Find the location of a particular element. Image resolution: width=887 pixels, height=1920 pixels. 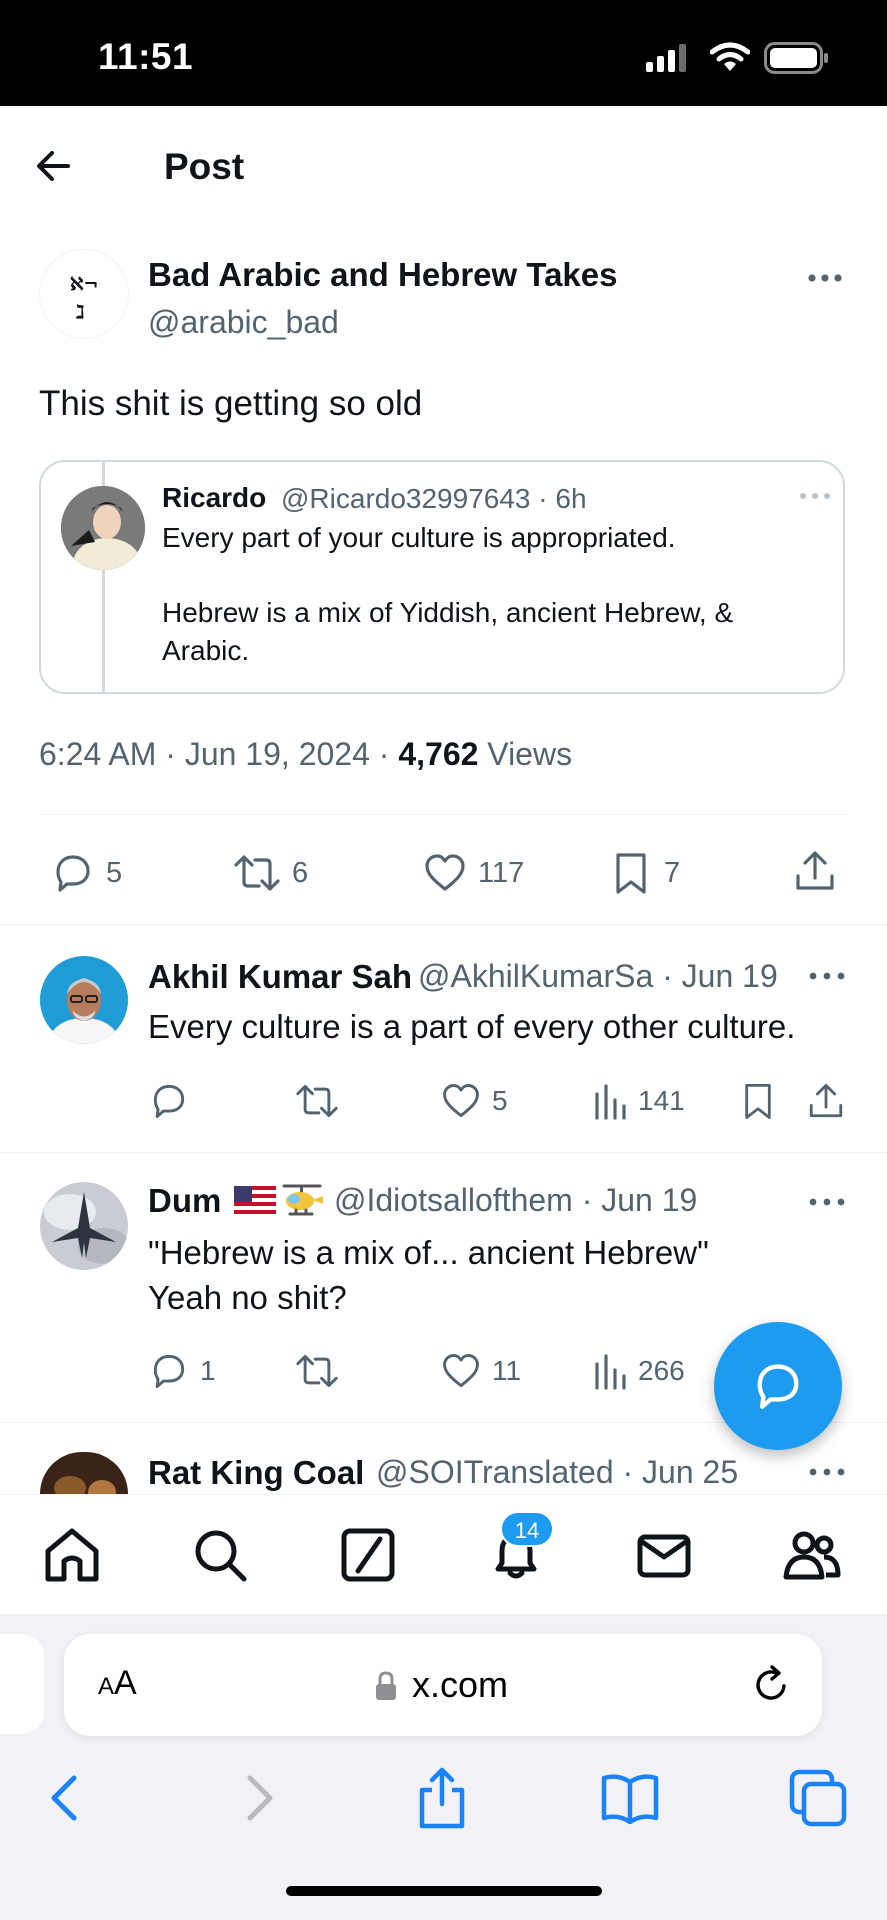

reload-button is located at coordinates (772, 1685).